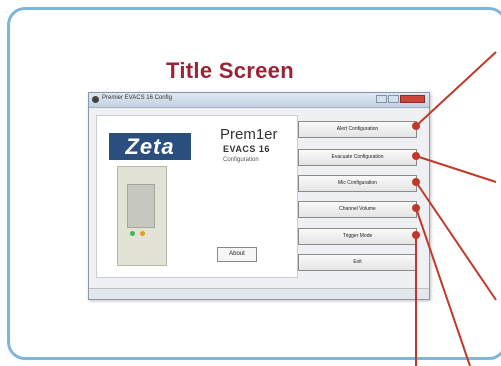 This screenshot has width=501, height=366. Describe the element at coordinates (443, 286) in the screenshot. I see `callout-line-volume` at that location.